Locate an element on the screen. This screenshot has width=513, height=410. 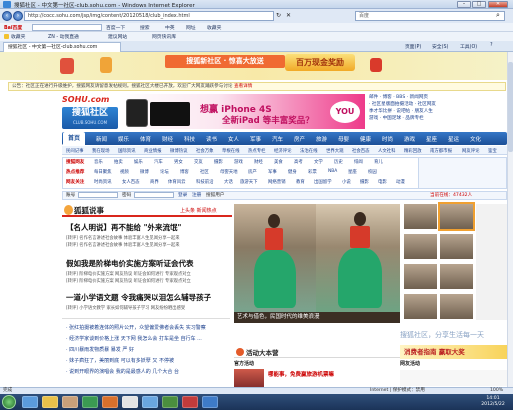
nav-item: 星座 is located at coordinates (431, 139).